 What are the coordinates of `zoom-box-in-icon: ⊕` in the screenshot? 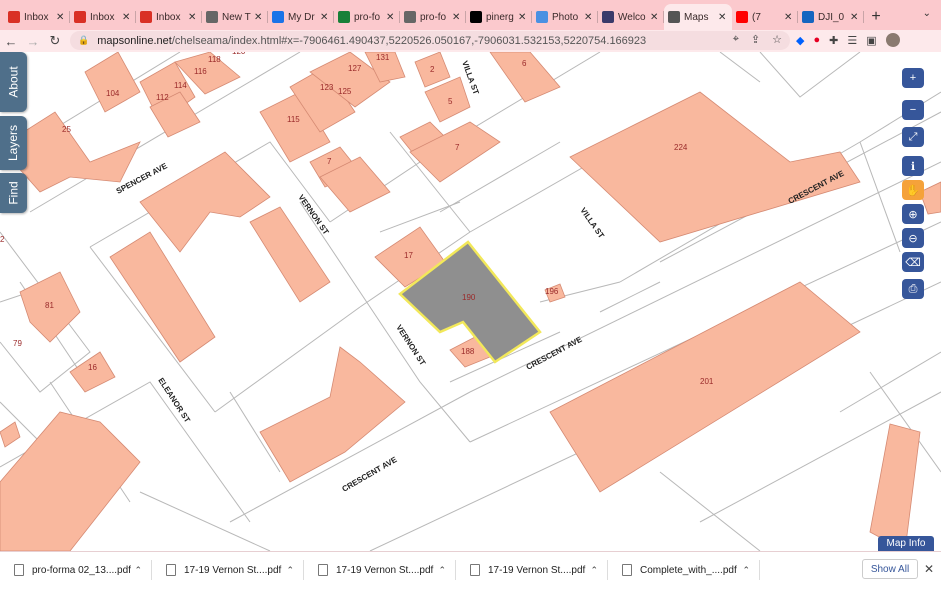 It's located at (913, 214).